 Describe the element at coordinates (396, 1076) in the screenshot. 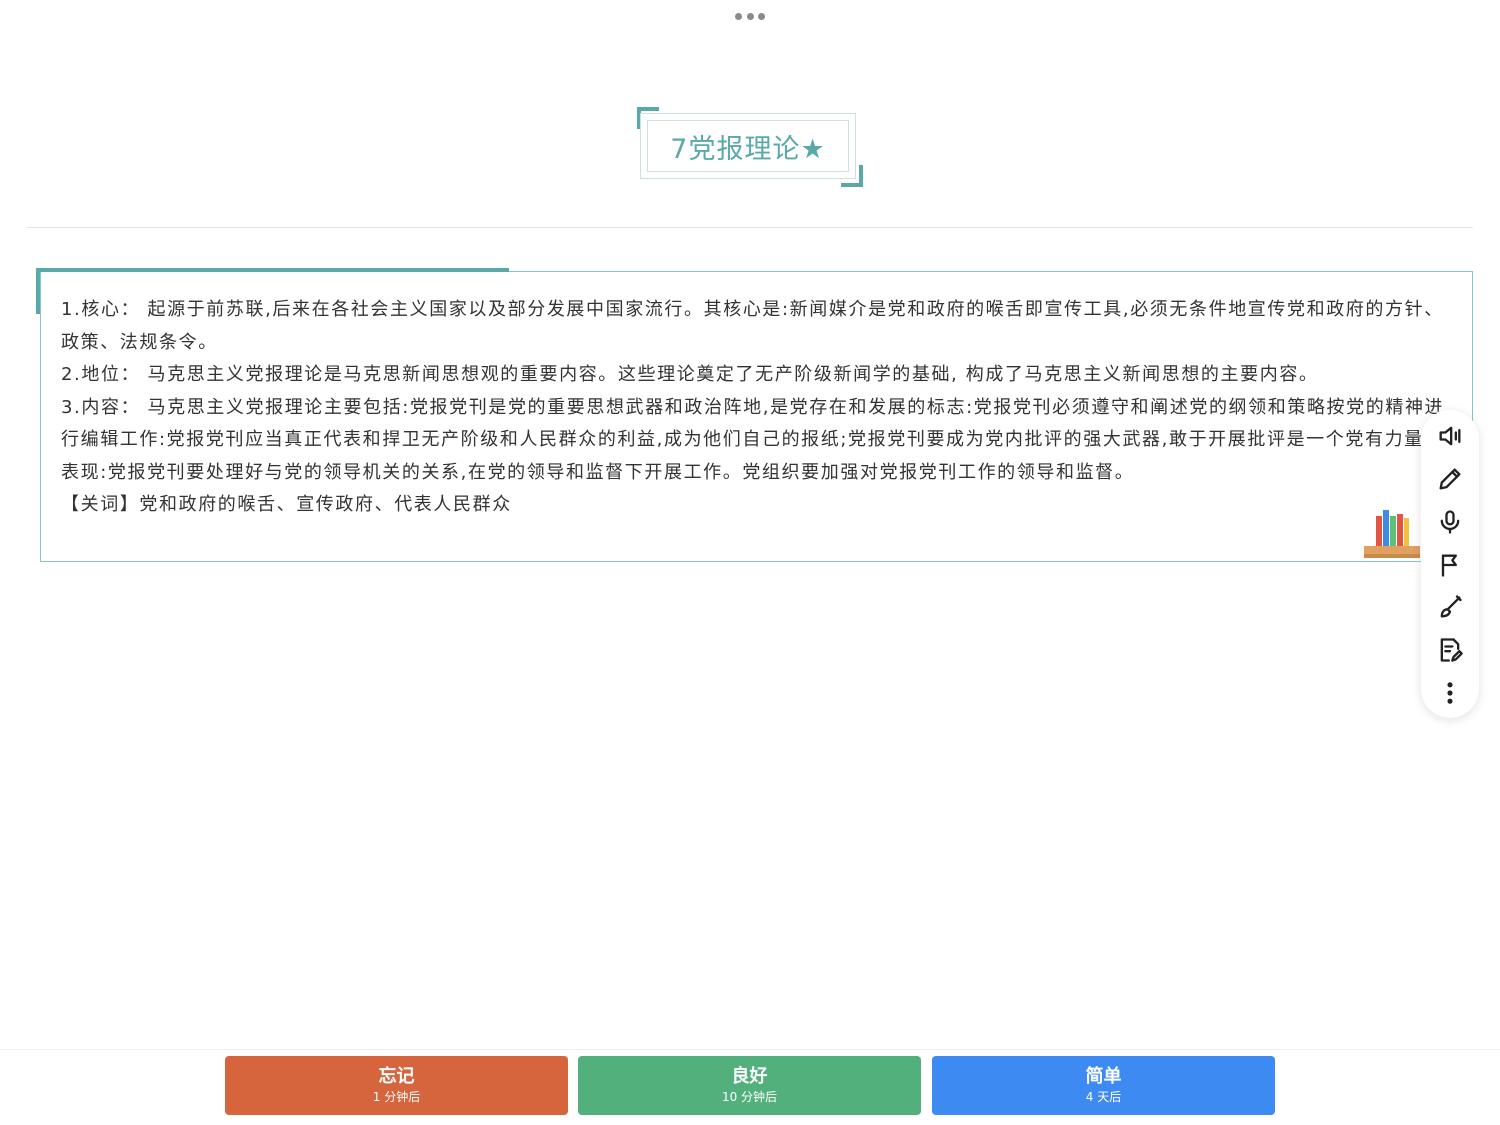

I see `again-label: 忘记` at that location.